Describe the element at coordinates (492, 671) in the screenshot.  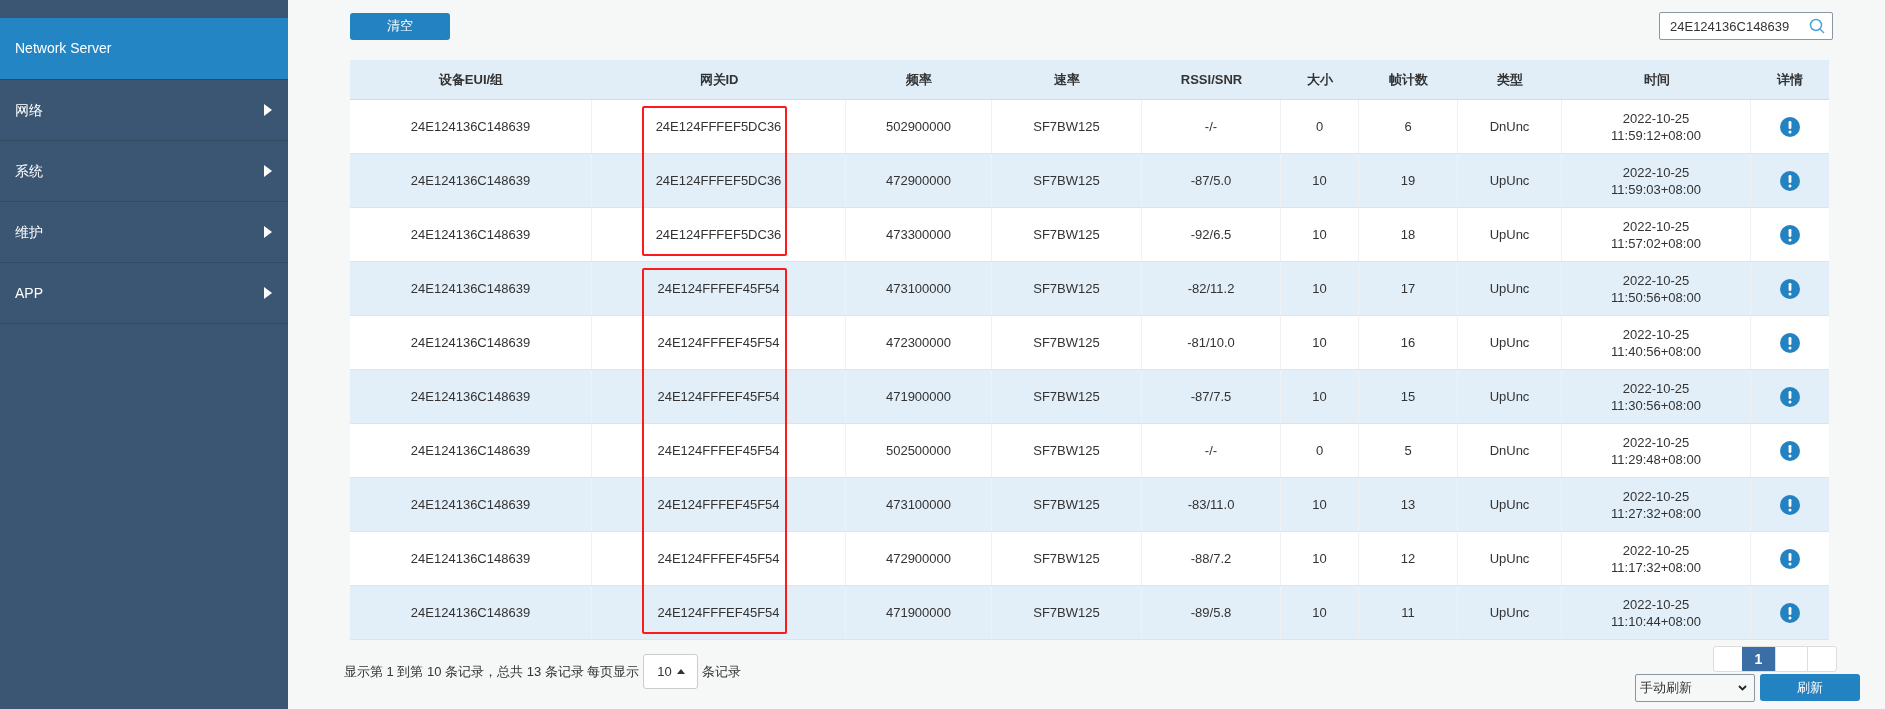
I see `records-summary: 显示第 1 到第 10 条记录，总共 13 条记录 每页显示` at that location.